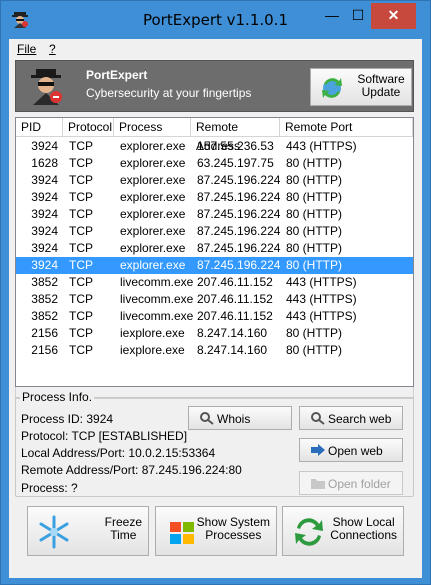 The image size is (431, 585). I want to click on whois-button: Whois, so click(240, 418).